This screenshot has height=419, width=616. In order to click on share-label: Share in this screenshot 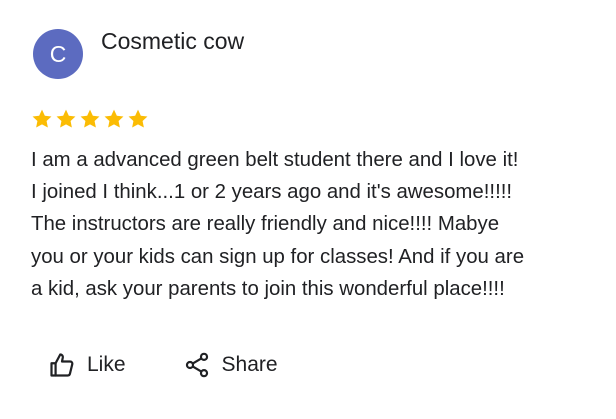, I will do `click(249, 364)`.